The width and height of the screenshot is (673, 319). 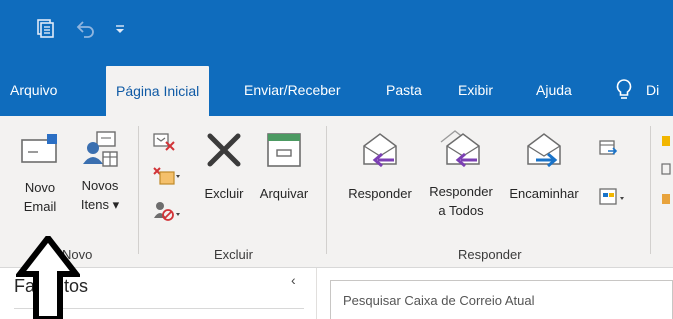 What do you see at coordinates (167, 177) in the screenshot?
I see `clean-up-icon` at bounding box center [167, 177].